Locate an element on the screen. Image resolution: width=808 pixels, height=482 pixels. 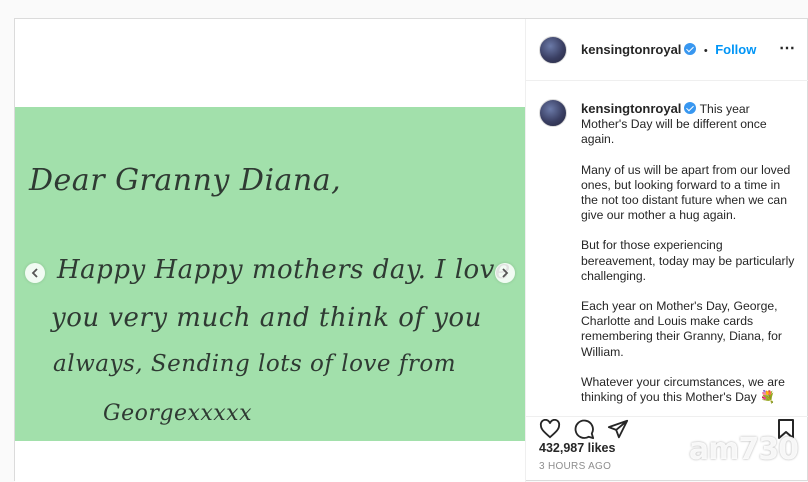
post-timestamp: 3 HOURS AGO is located at coordinates (575, 466).